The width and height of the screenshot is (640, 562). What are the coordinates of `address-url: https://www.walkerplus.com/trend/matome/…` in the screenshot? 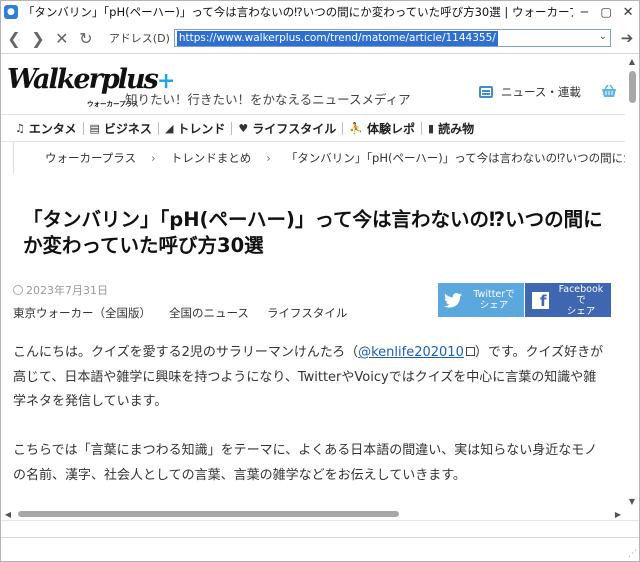 It's located at (337, 38).